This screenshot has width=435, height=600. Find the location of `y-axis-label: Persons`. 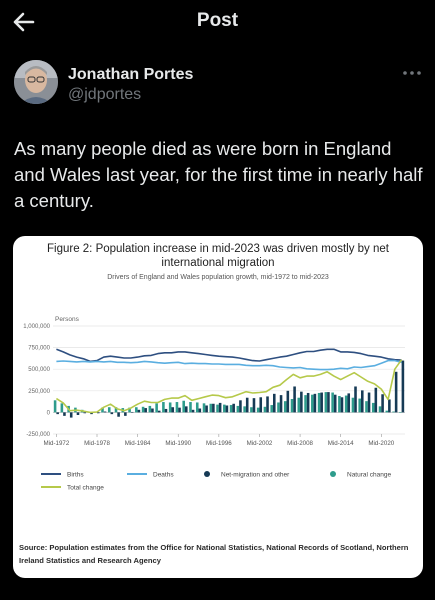

y-axis-label: Persons is located at coordinates (67, 319).